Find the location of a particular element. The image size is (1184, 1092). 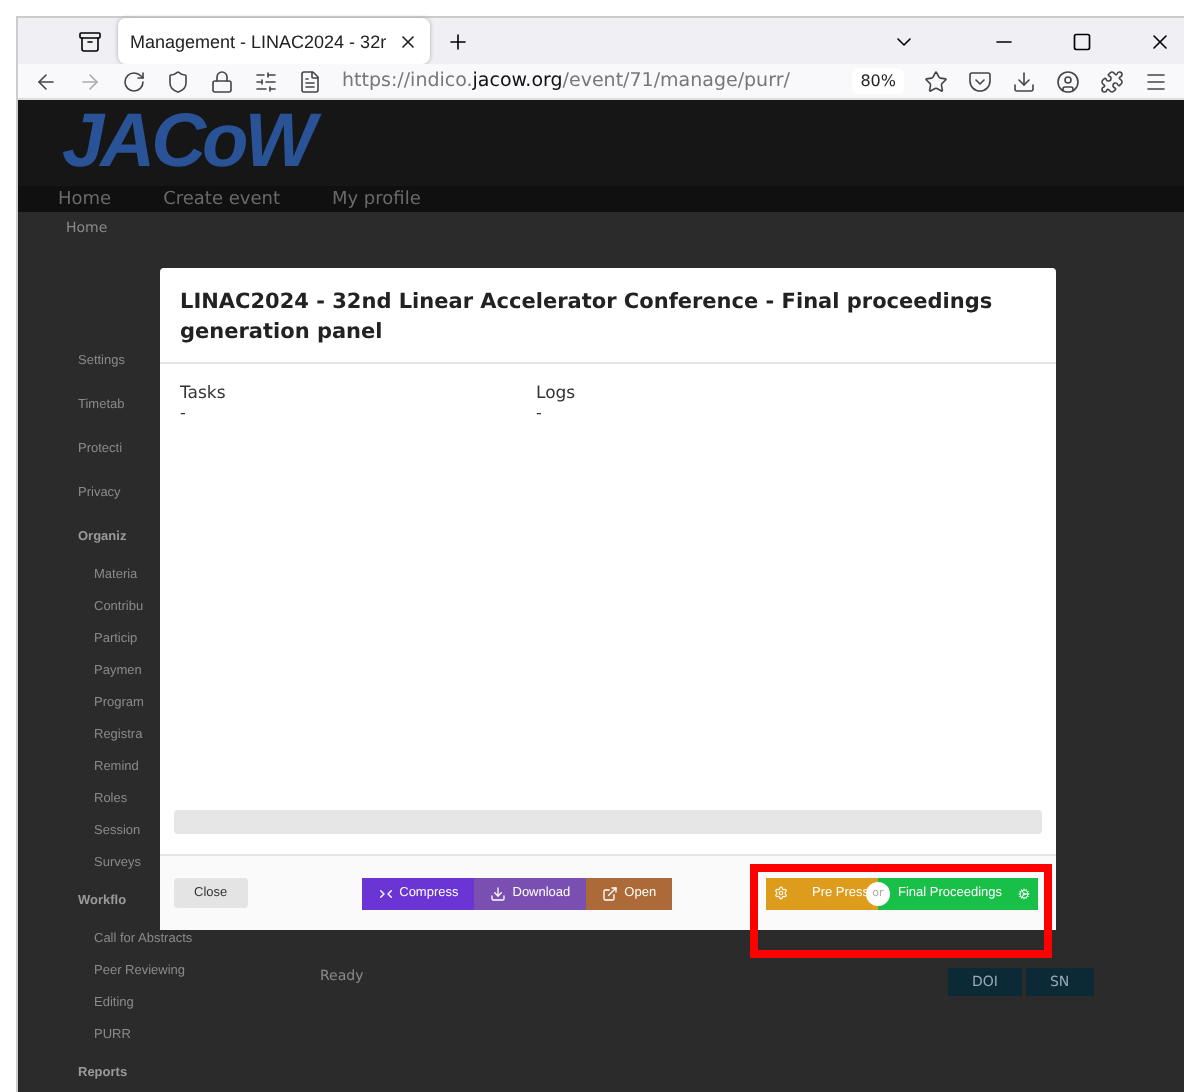

permissions-icon is located at coordinates (266, 81).